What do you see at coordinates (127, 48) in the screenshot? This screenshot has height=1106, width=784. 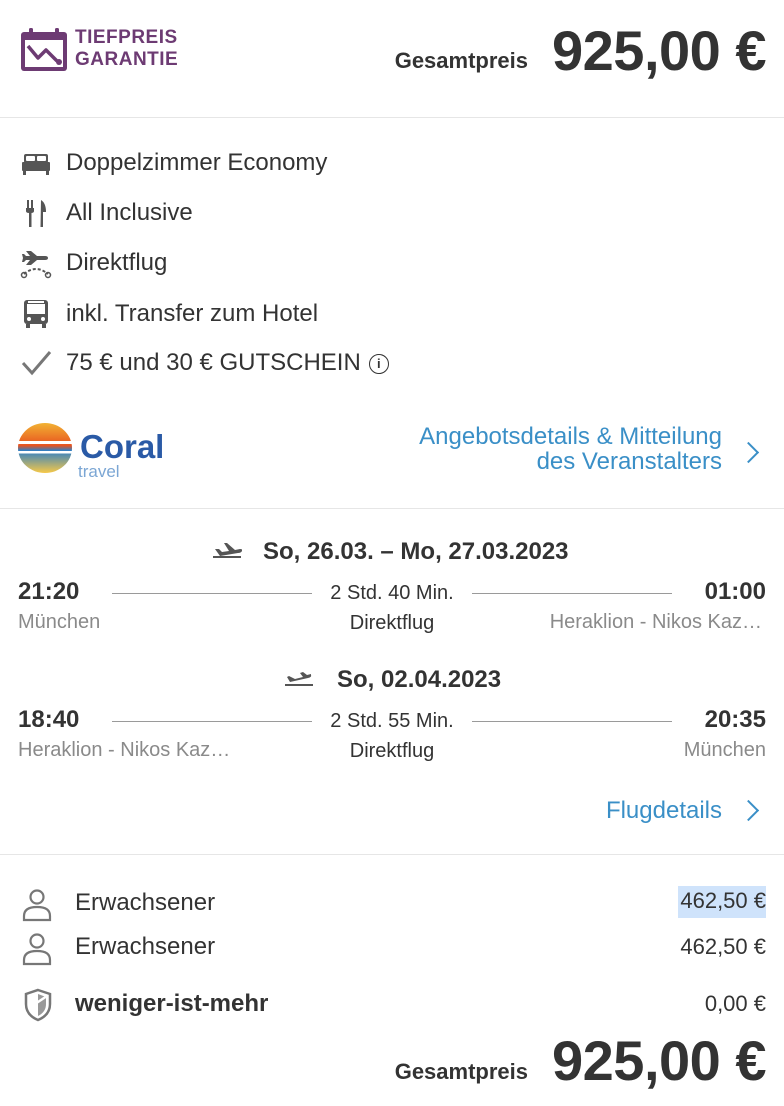 I see `price-guarantee-label: TIEFPREIS GARANTIE` at bounding box center [127, 48].